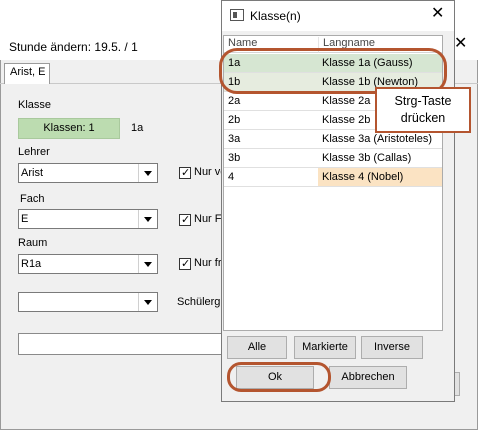  What do you see at coordinates (35, 105) in the screenshot?
I see `klasse-label: Klasse` at bounding box center [35, 105].